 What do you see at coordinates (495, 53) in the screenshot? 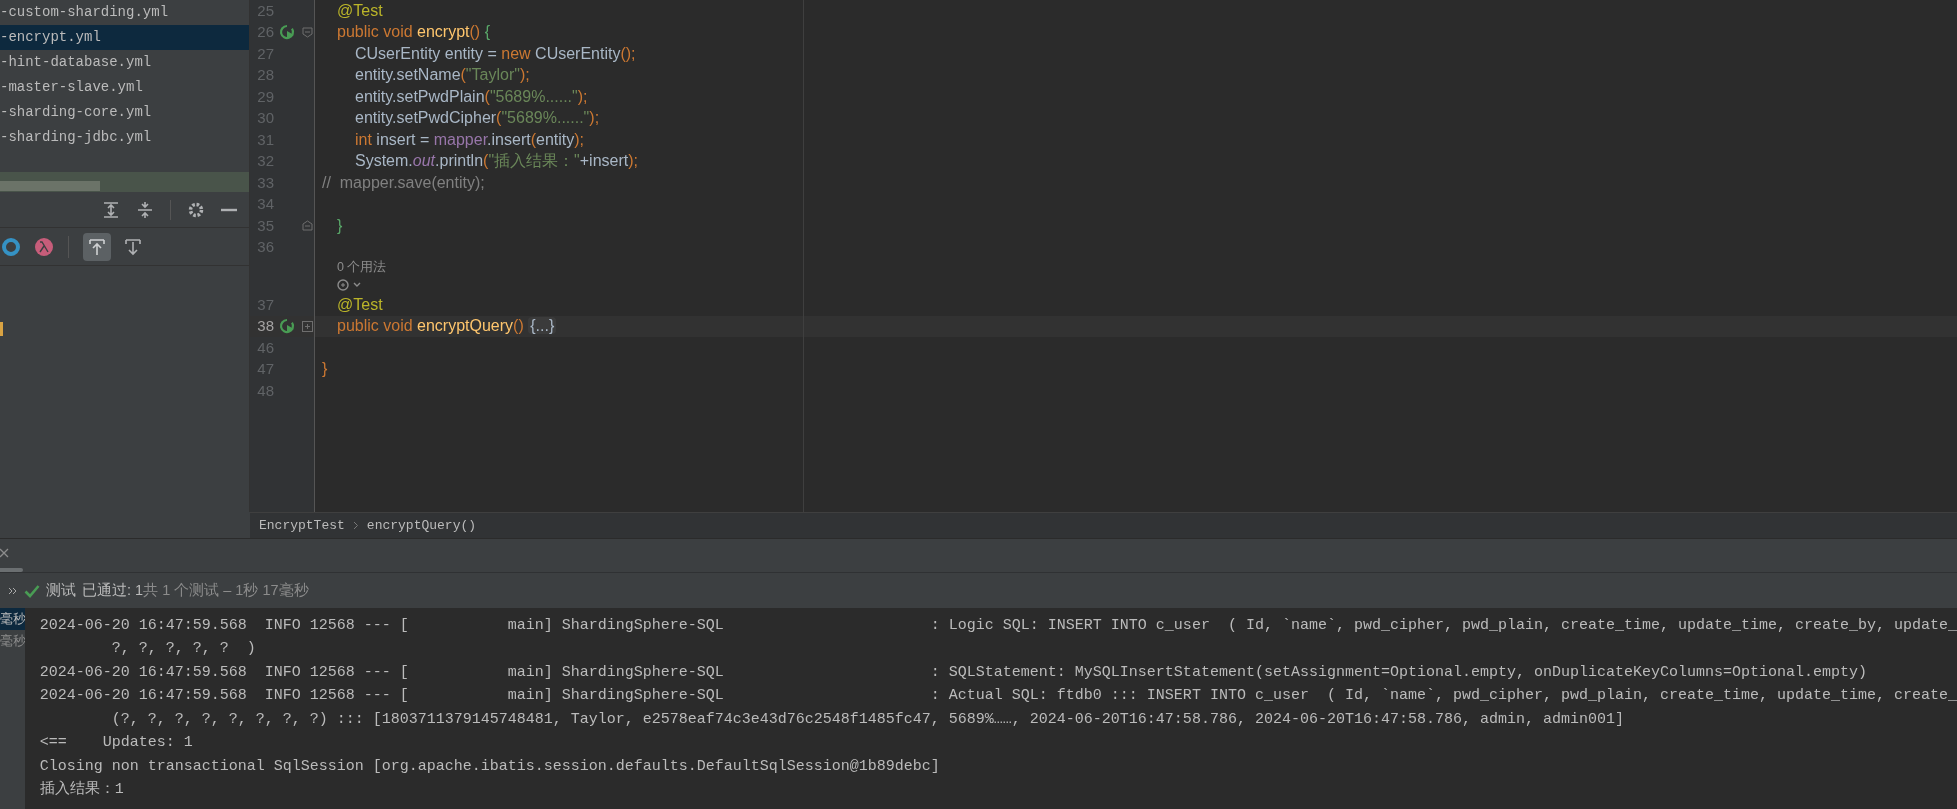
I see `code-line: CUserEntity entity = new CUserEntity();` at bounding box center [495, 53].